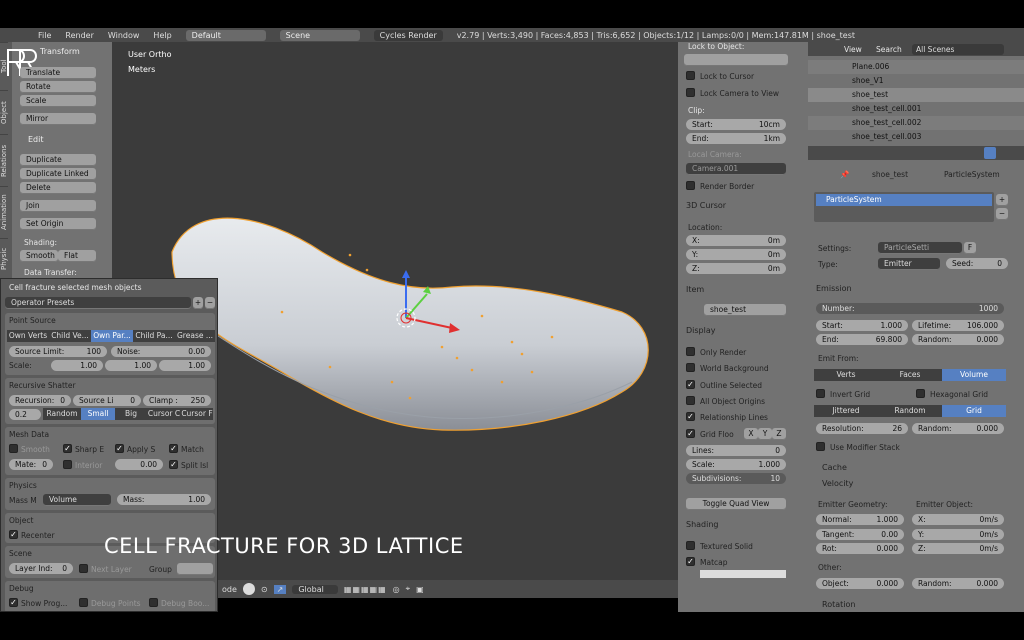 Image resolution: width=1024 pixels, height=640 pixels. I want to click on tab-physics: Physic, so click(4, 258).